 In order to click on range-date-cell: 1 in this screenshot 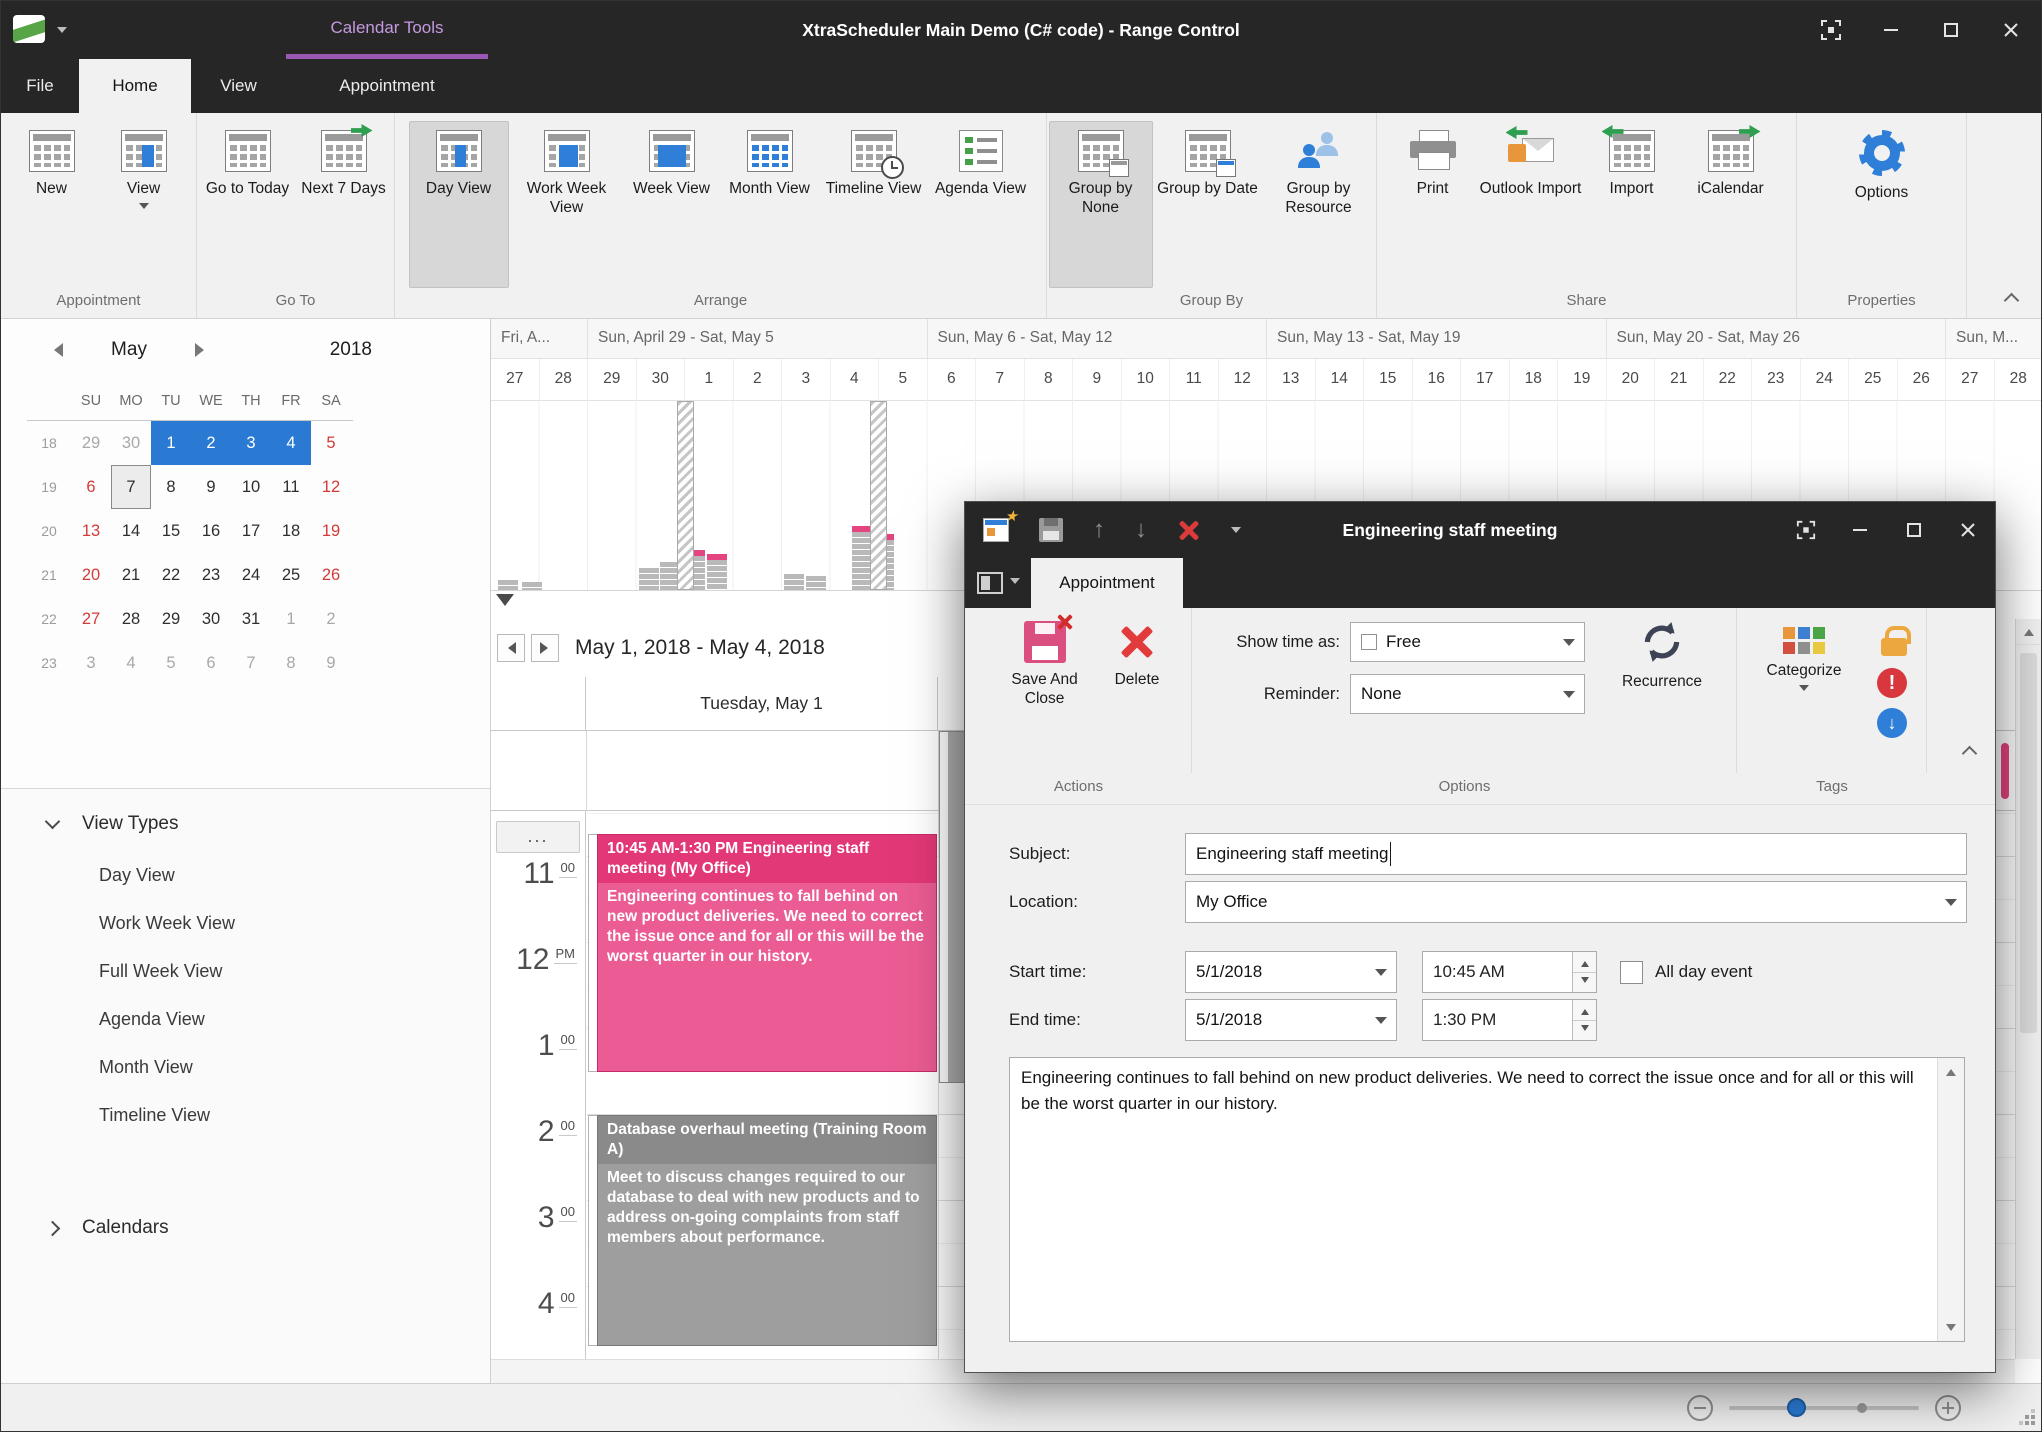, I will do `click(709, 380)`.